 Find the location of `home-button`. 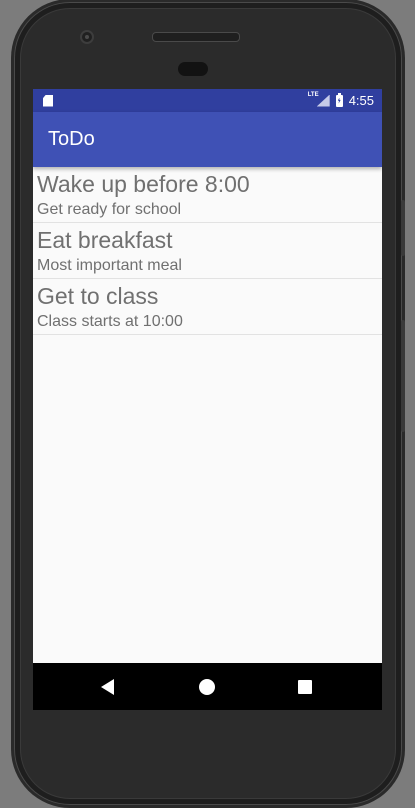

home-button is located at coordinates (207, 687).